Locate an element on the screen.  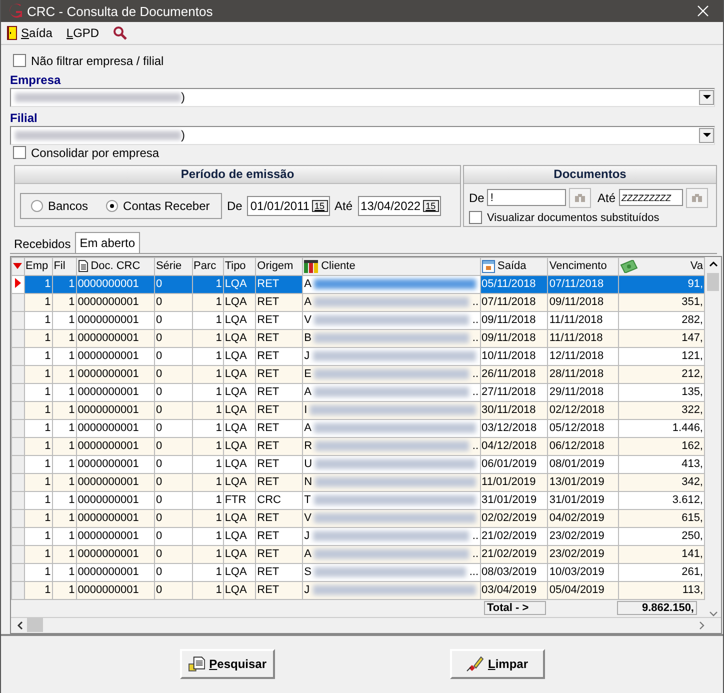
table-cell: 04/02/2019 is located at coordinates (583, 518).